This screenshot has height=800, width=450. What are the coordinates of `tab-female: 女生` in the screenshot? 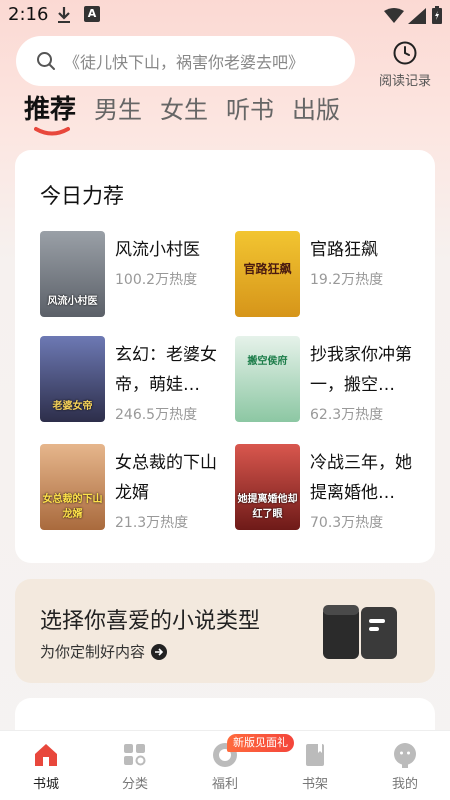 It's located at (184, 114).